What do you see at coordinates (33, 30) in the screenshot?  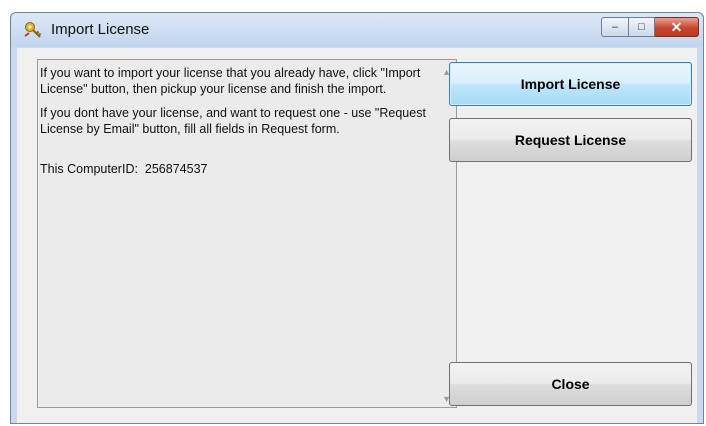 I see `key-license-icon` at bounding box center [33, 30].